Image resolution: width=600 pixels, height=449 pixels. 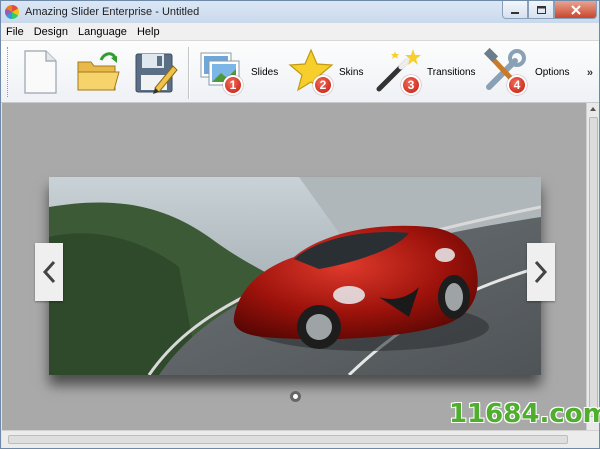 What do you see at coordinates (265, 72) in the screenshot?
I see `slides-label: Slides` at bounding box center [265, 72].